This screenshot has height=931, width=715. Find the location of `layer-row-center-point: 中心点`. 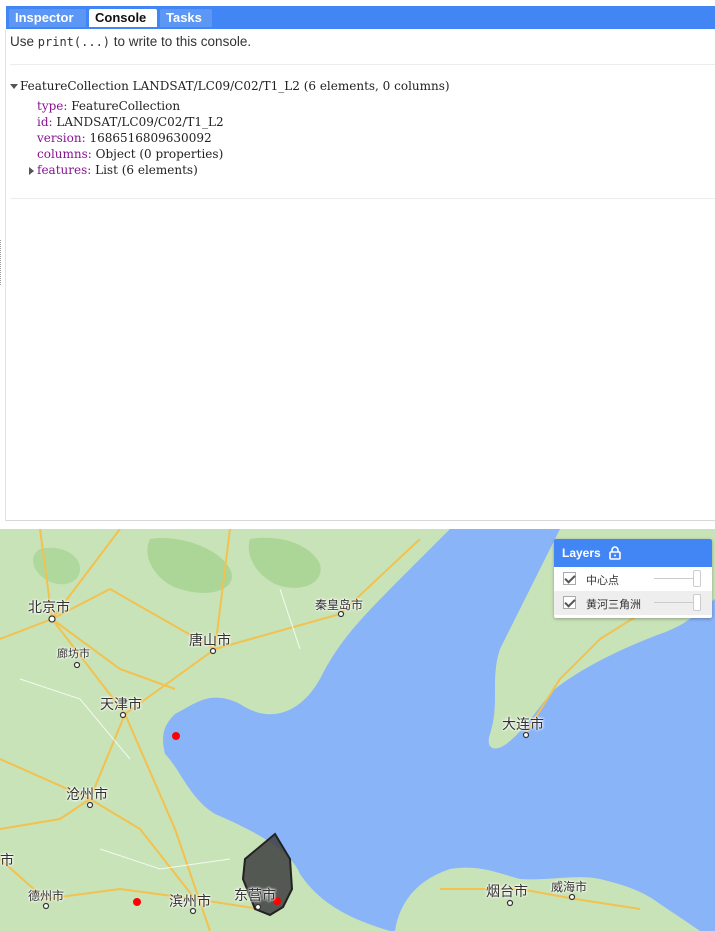

layer-row-center-point: 中心点 is located at coordinates (633, 579).